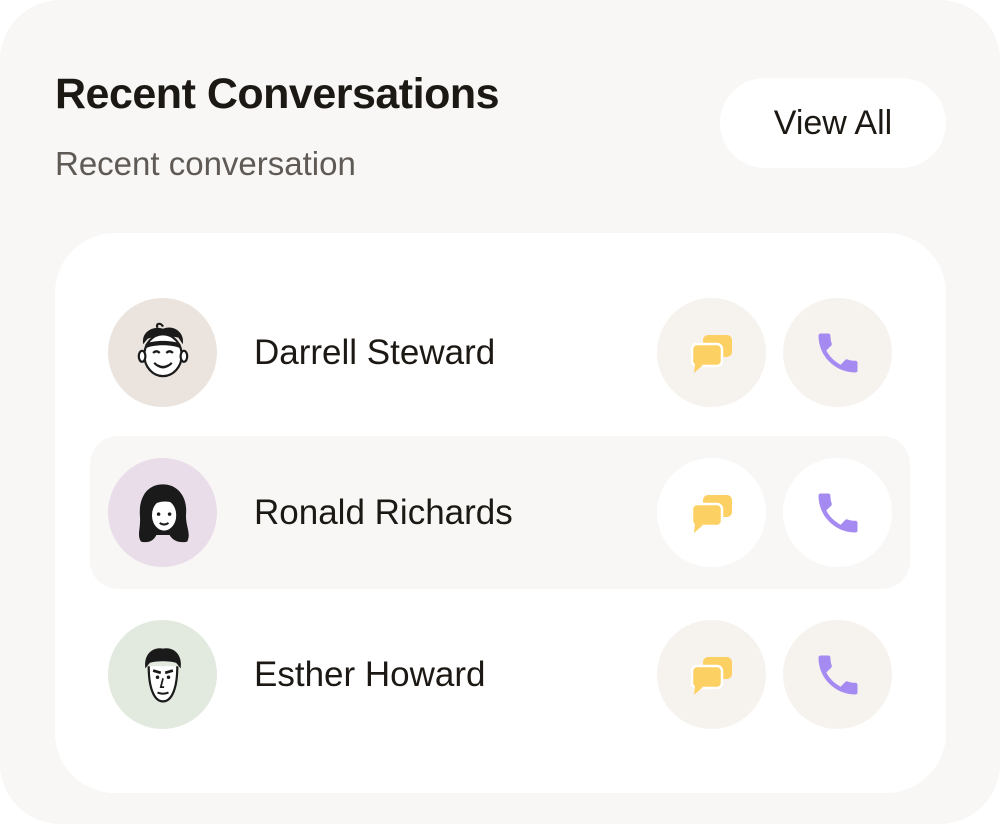  Describe the element at coordinates (370, 674) in the screenshot. I see `contact-name: Esther Howard` at that location.